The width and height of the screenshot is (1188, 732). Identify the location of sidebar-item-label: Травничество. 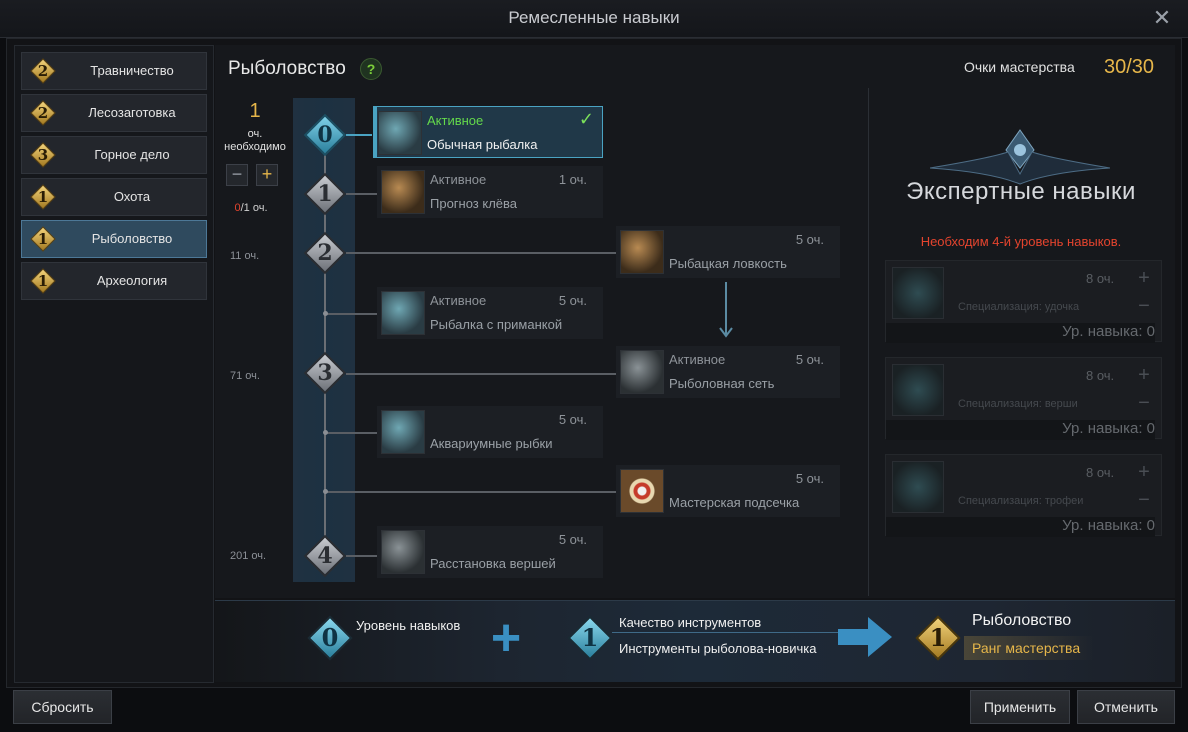
(132, 70).